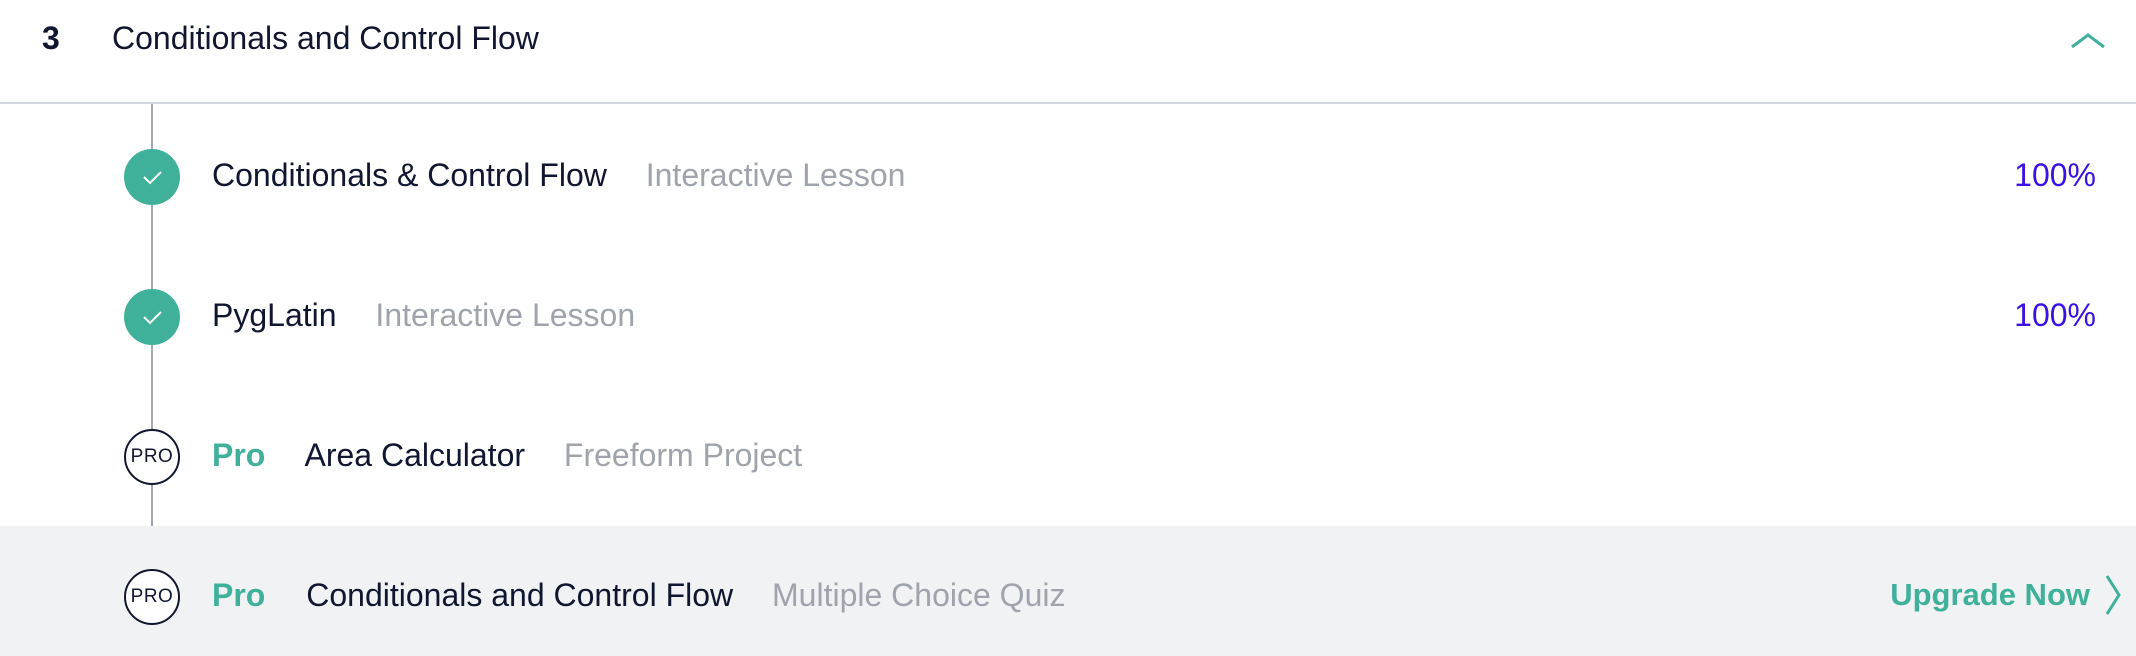 This screenshot has width=2136, height=656. I want to click on chevron-up-icon, so click(2088, 40).